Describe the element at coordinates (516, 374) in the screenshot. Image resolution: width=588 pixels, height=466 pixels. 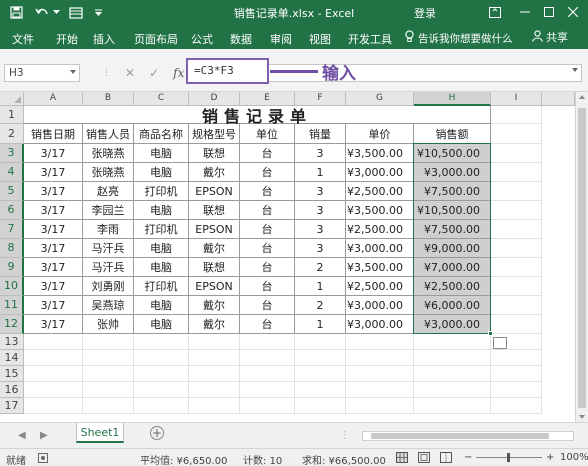
I see `cell-i15` at that location.